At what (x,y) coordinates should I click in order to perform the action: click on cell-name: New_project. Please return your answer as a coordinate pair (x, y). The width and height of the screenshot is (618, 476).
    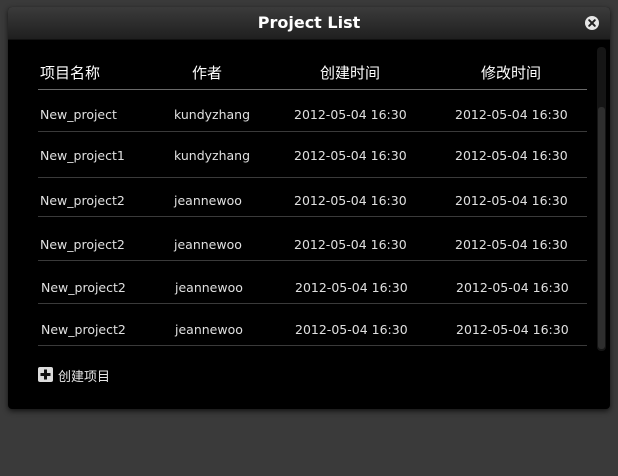
    Looking at the image, I should click on (78, 114).